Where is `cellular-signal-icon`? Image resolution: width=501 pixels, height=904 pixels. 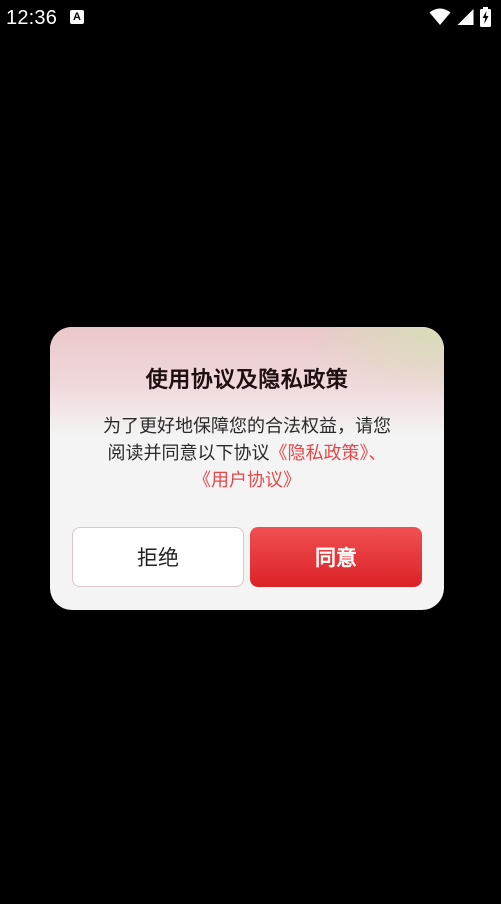 cellular-signal-icon is located at coordinates (465, 17).